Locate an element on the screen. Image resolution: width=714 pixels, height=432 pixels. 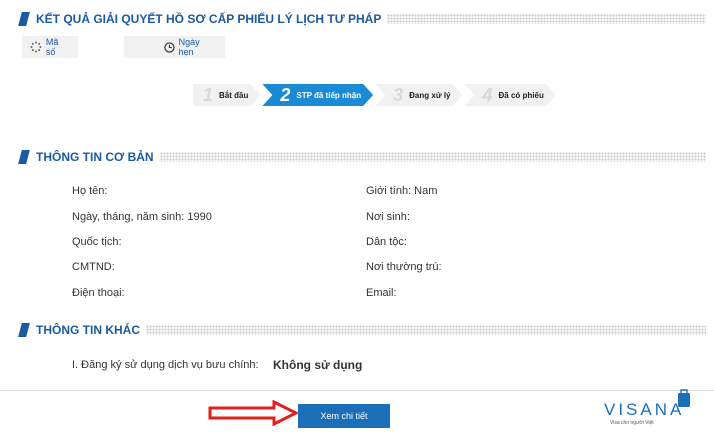
step-number: 4 is located at coordinates (487, 94).